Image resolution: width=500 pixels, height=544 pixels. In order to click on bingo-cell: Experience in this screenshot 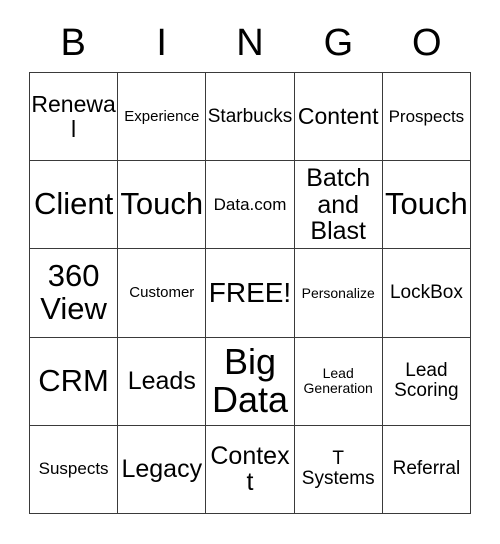, I will do `click(162, 117)`.